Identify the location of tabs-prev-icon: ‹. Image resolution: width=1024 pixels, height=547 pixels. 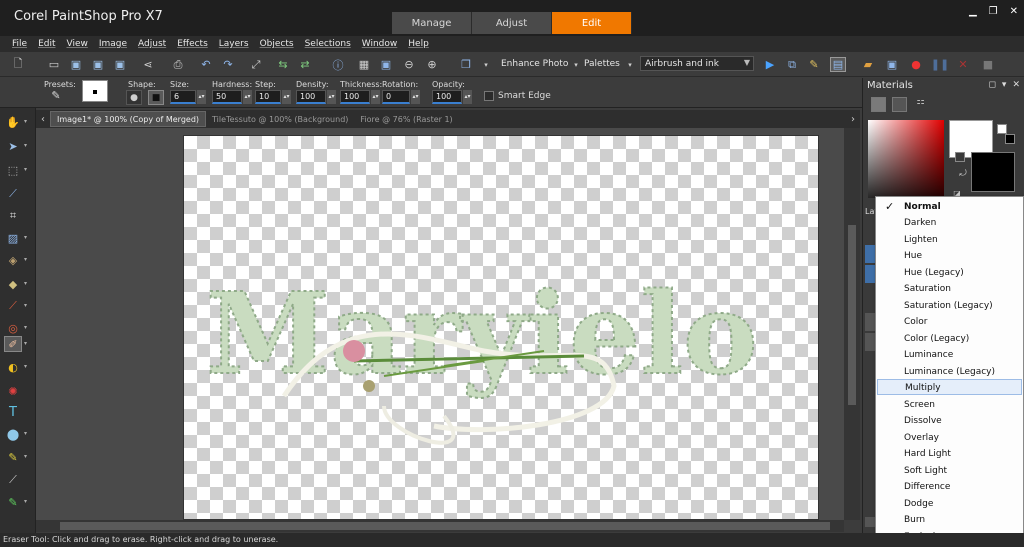
(43, 119).